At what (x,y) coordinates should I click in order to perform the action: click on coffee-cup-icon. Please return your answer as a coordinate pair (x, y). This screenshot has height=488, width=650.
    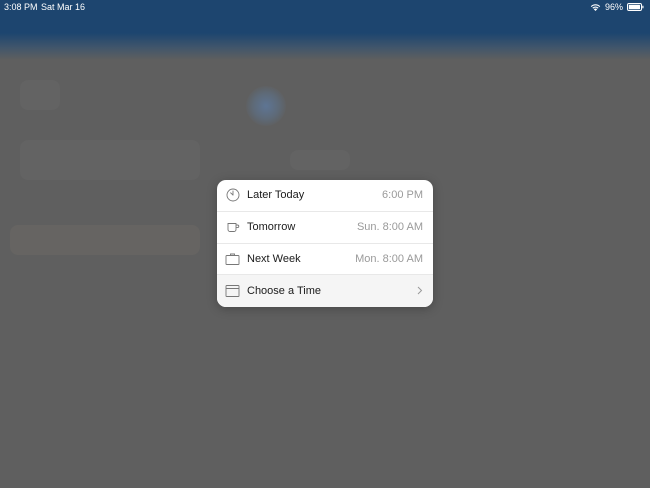
    Looking at the image, I should click on (232, 227).